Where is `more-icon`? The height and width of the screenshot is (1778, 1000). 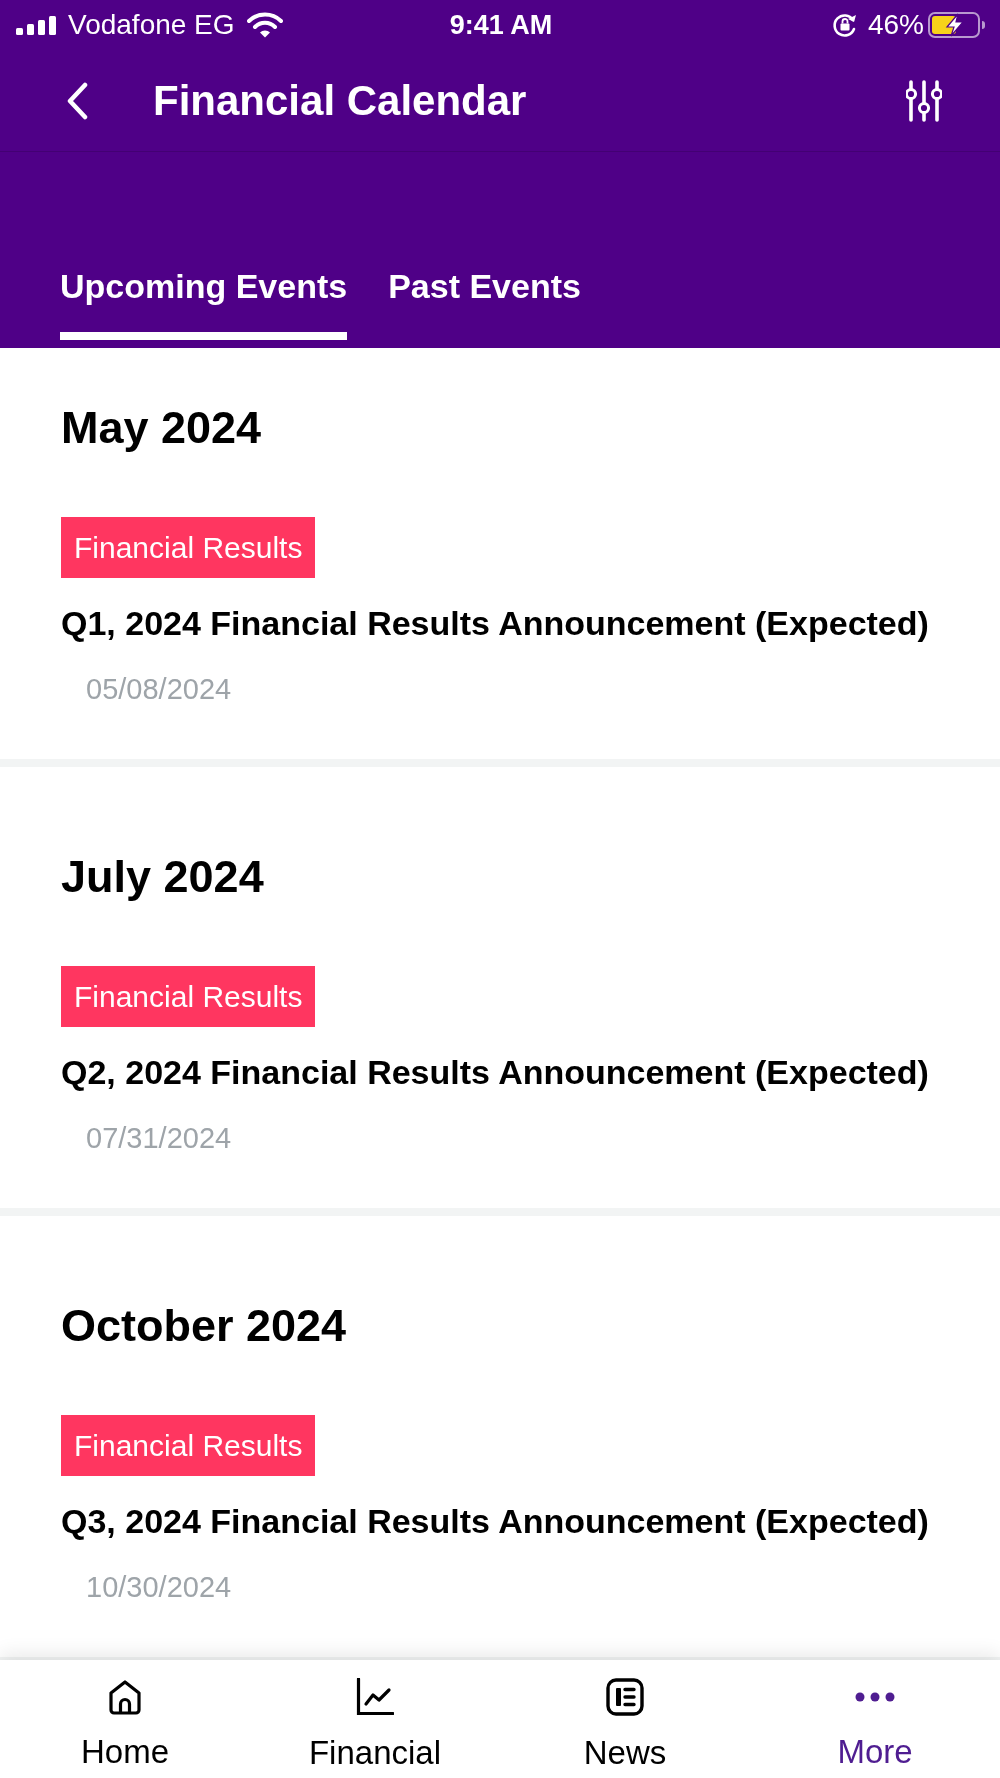 more-icon is located at coordinates (875, 1697).